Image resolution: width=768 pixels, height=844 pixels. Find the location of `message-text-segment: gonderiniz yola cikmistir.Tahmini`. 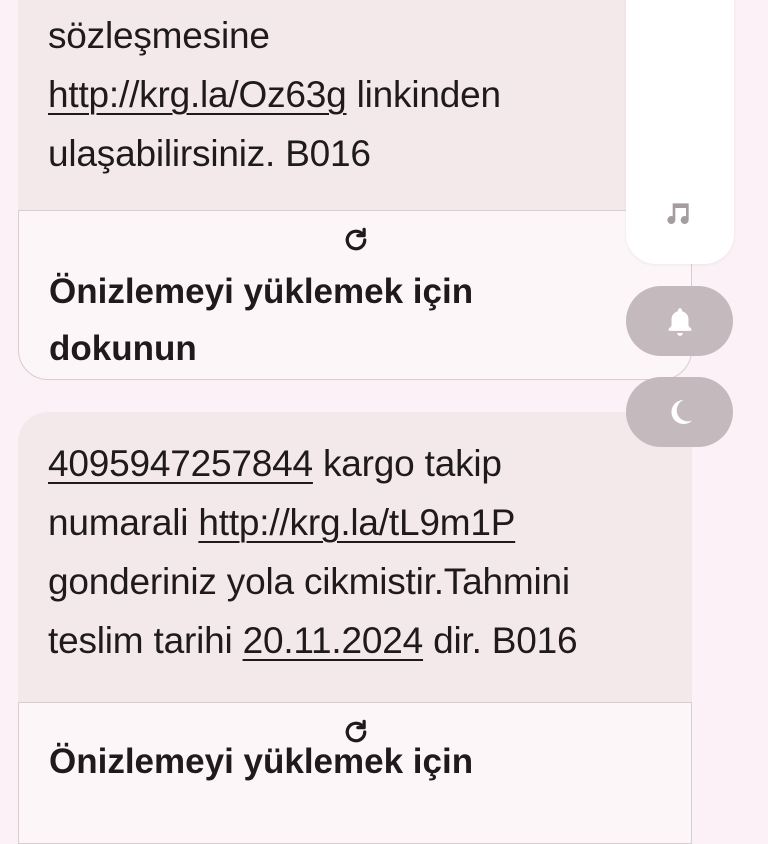

message-text-segment: gonderiniz yola cikmistir.Tahmini is located at coordinates (309, 581).